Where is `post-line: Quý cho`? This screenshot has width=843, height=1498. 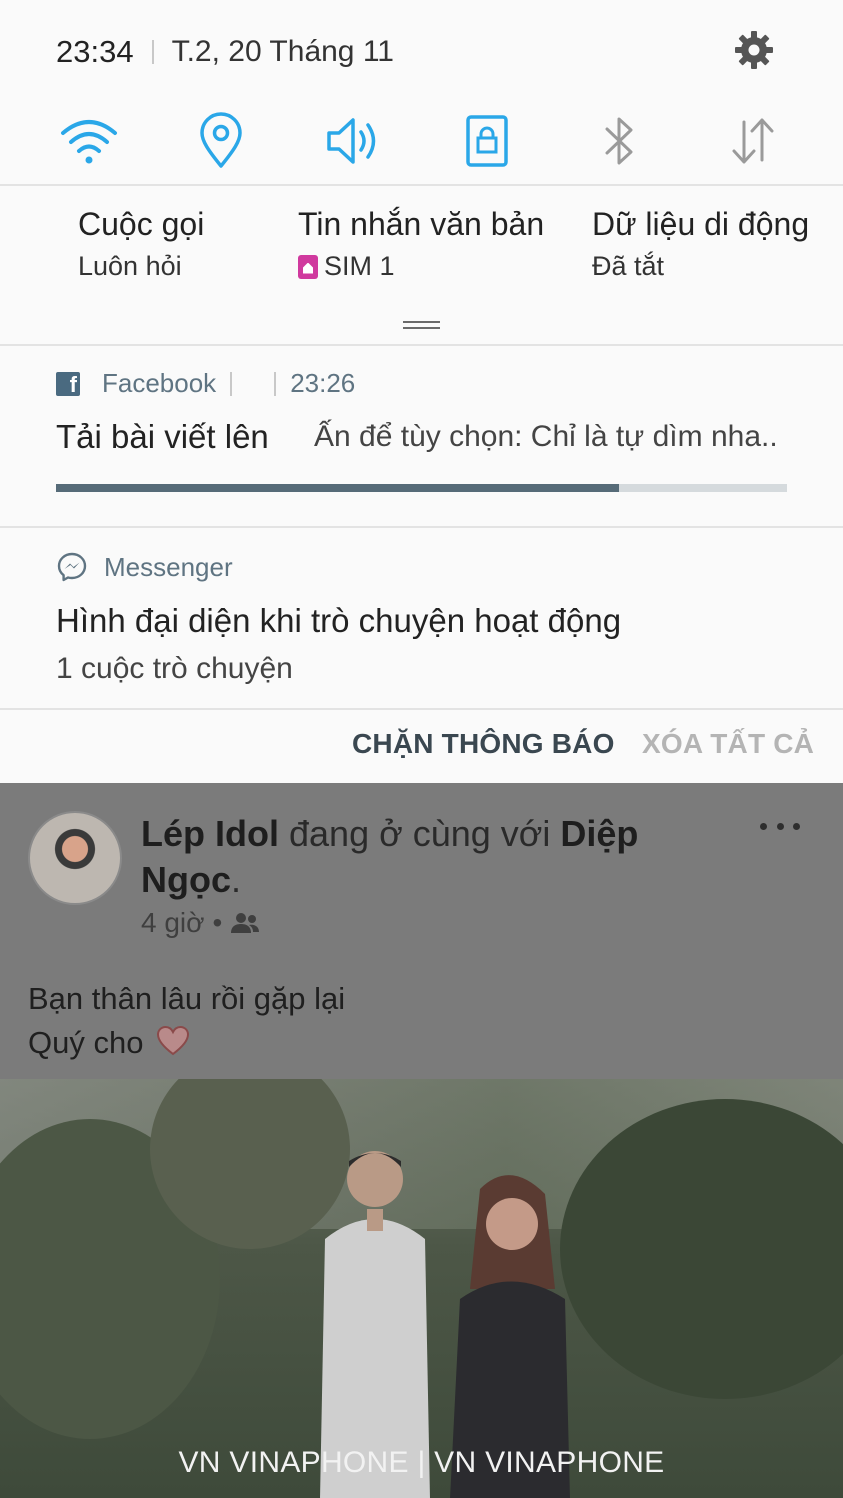 post-line: Quý cho is located at coordinates (86, 1042).